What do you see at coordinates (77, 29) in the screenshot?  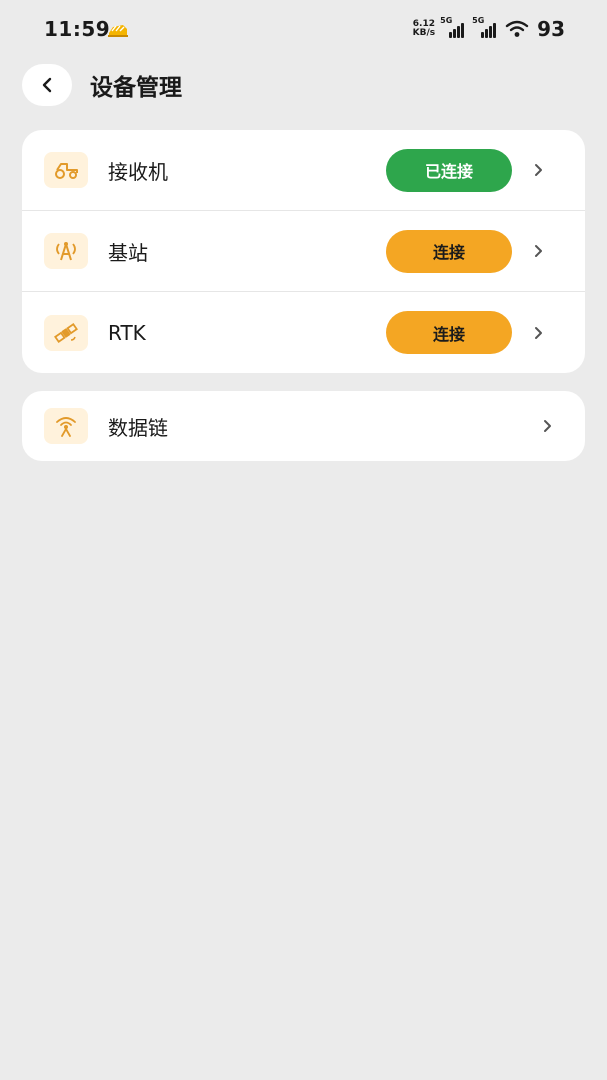 I see `status-time: 11:59` at bounding box center [77, 29].